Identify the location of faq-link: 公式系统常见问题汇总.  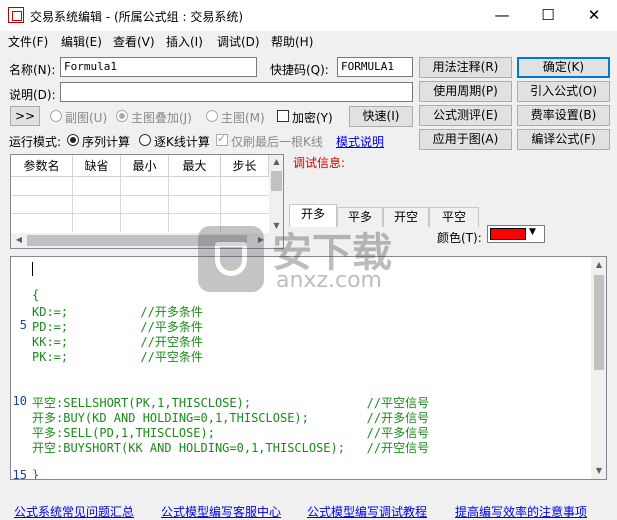
(74, 511).